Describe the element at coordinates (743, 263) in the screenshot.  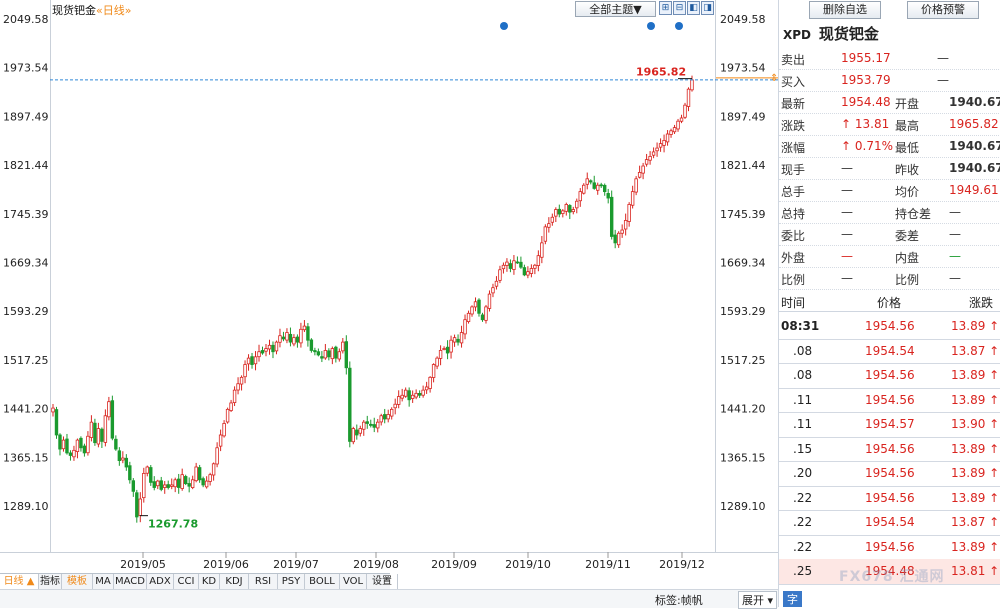
I see `y-tick-label-right: 1669.34` at that location.